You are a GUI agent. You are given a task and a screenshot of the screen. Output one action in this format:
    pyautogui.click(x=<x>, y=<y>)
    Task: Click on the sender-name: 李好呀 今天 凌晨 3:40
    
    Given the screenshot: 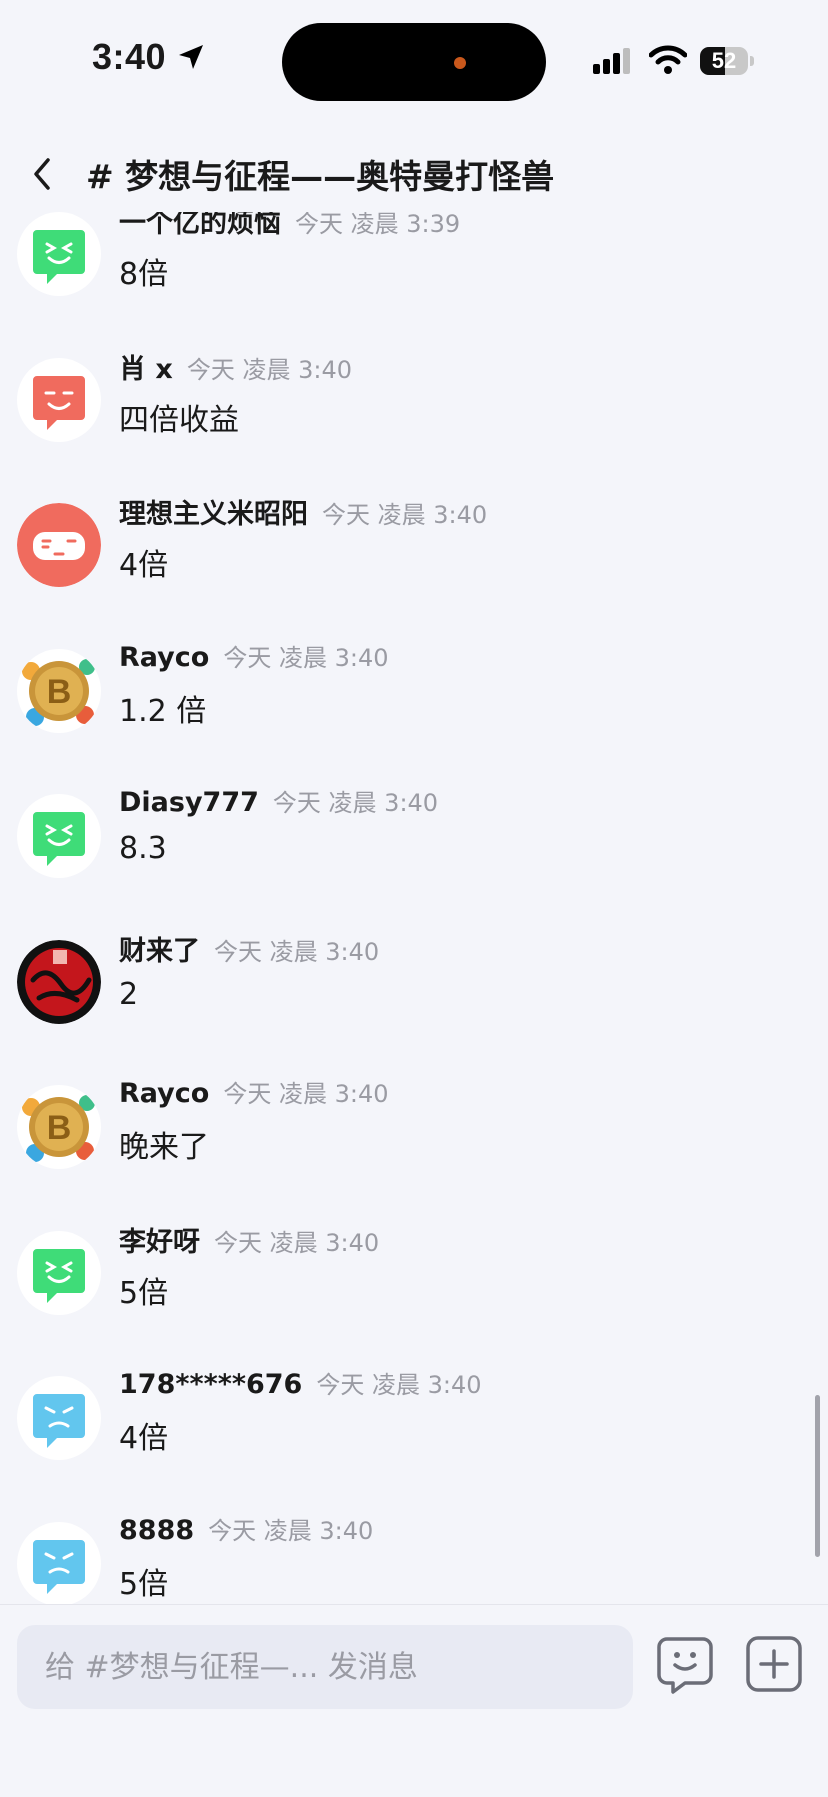 What is the action you would take?
    pyautogui.click(x=249, y=1239)
    